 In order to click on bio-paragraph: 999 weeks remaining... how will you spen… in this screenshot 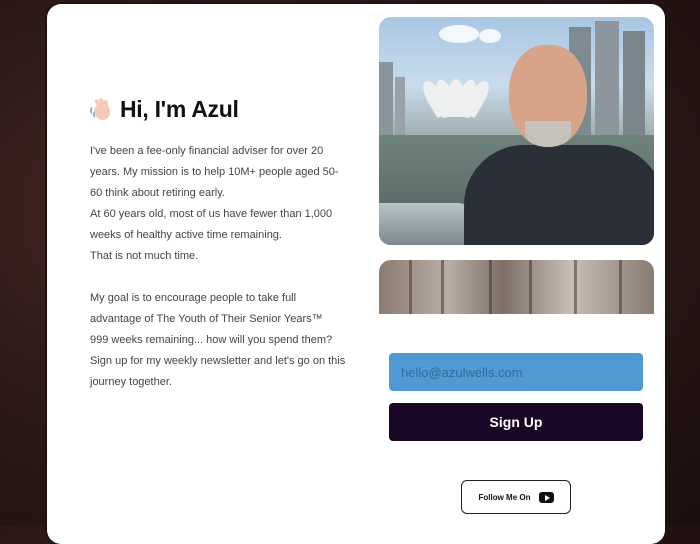, I will do `click(211, 340)`.